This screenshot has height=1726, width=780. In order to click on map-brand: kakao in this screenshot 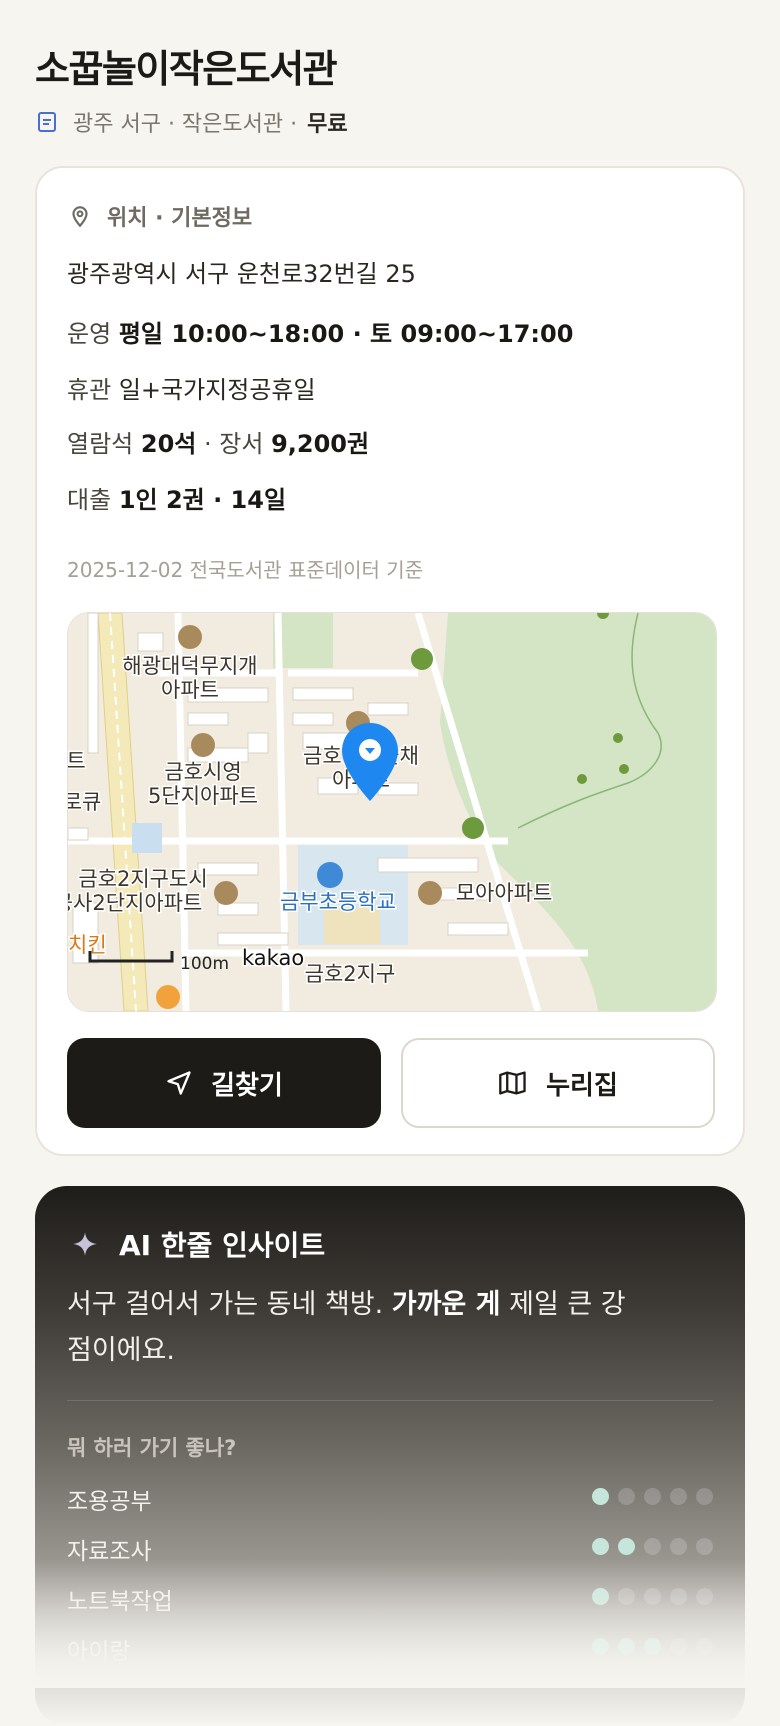, I will do `click(273, 958)`.